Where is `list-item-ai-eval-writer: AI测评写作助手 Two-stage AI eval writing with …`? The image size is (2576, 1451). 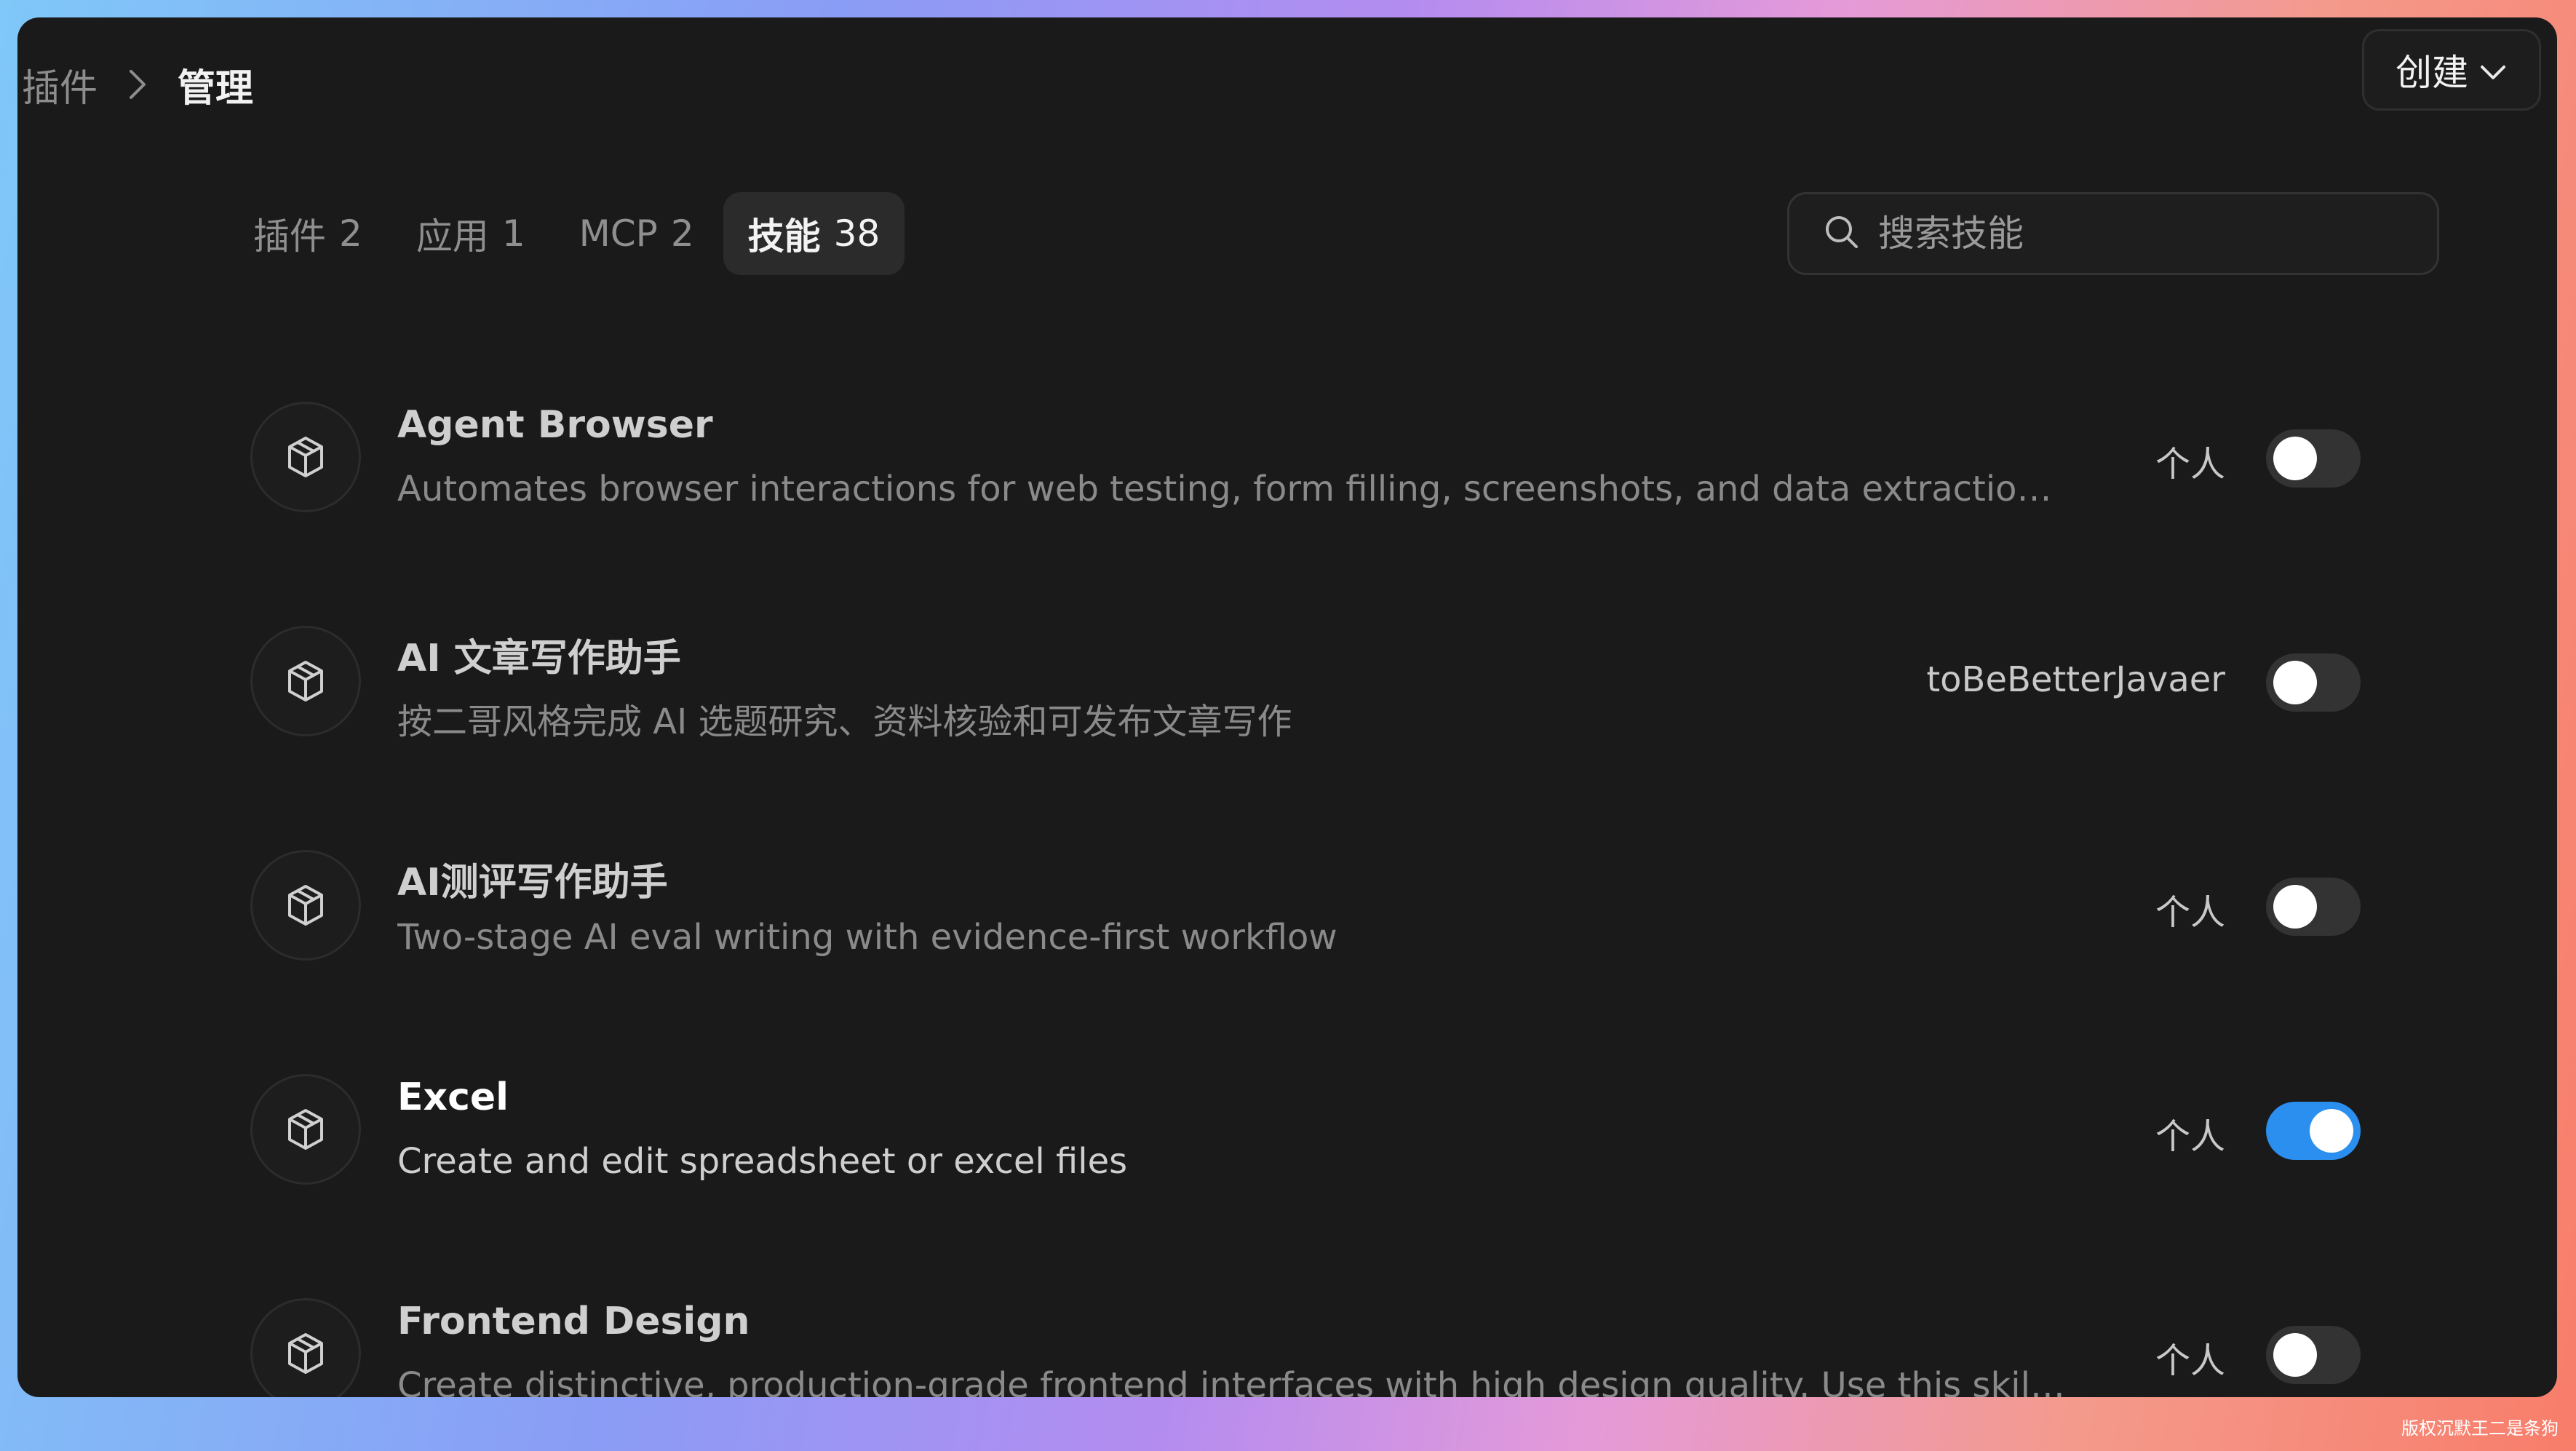 list-item-ai-eval-writer: AI测评写作助手 Two-stage AI eval writing with … is located at coordinates (1336, 908).